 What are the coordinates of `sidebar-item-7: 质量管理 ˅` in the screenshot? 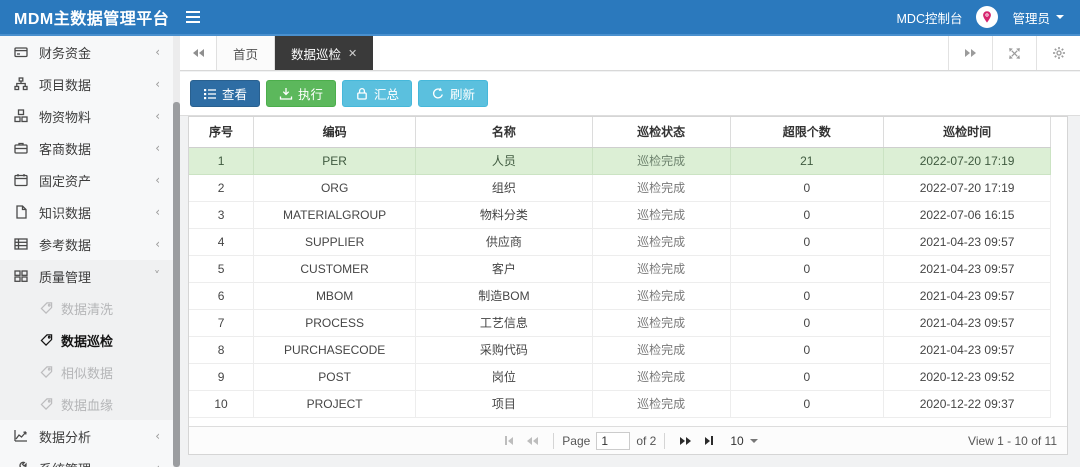 It's located at (90, 276).